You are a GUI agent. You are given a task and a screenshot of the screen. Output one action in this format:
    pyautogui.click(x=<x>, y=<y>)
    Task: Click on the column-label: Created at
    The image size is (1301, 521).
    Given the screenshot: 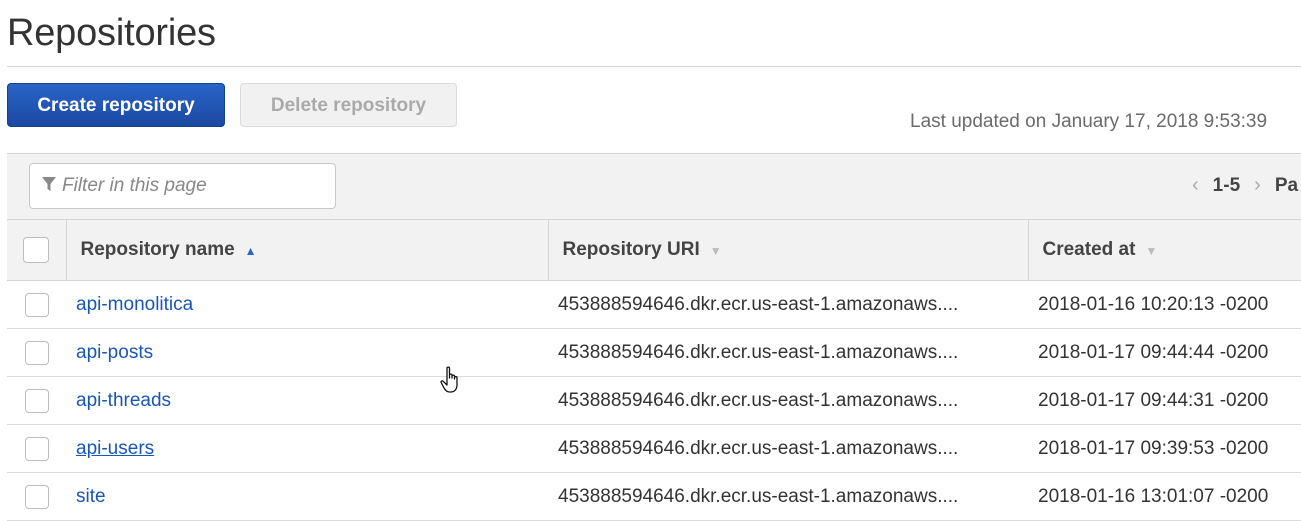 What is the action you would take?
    pyautogui.click(x=1089, y=249)
    